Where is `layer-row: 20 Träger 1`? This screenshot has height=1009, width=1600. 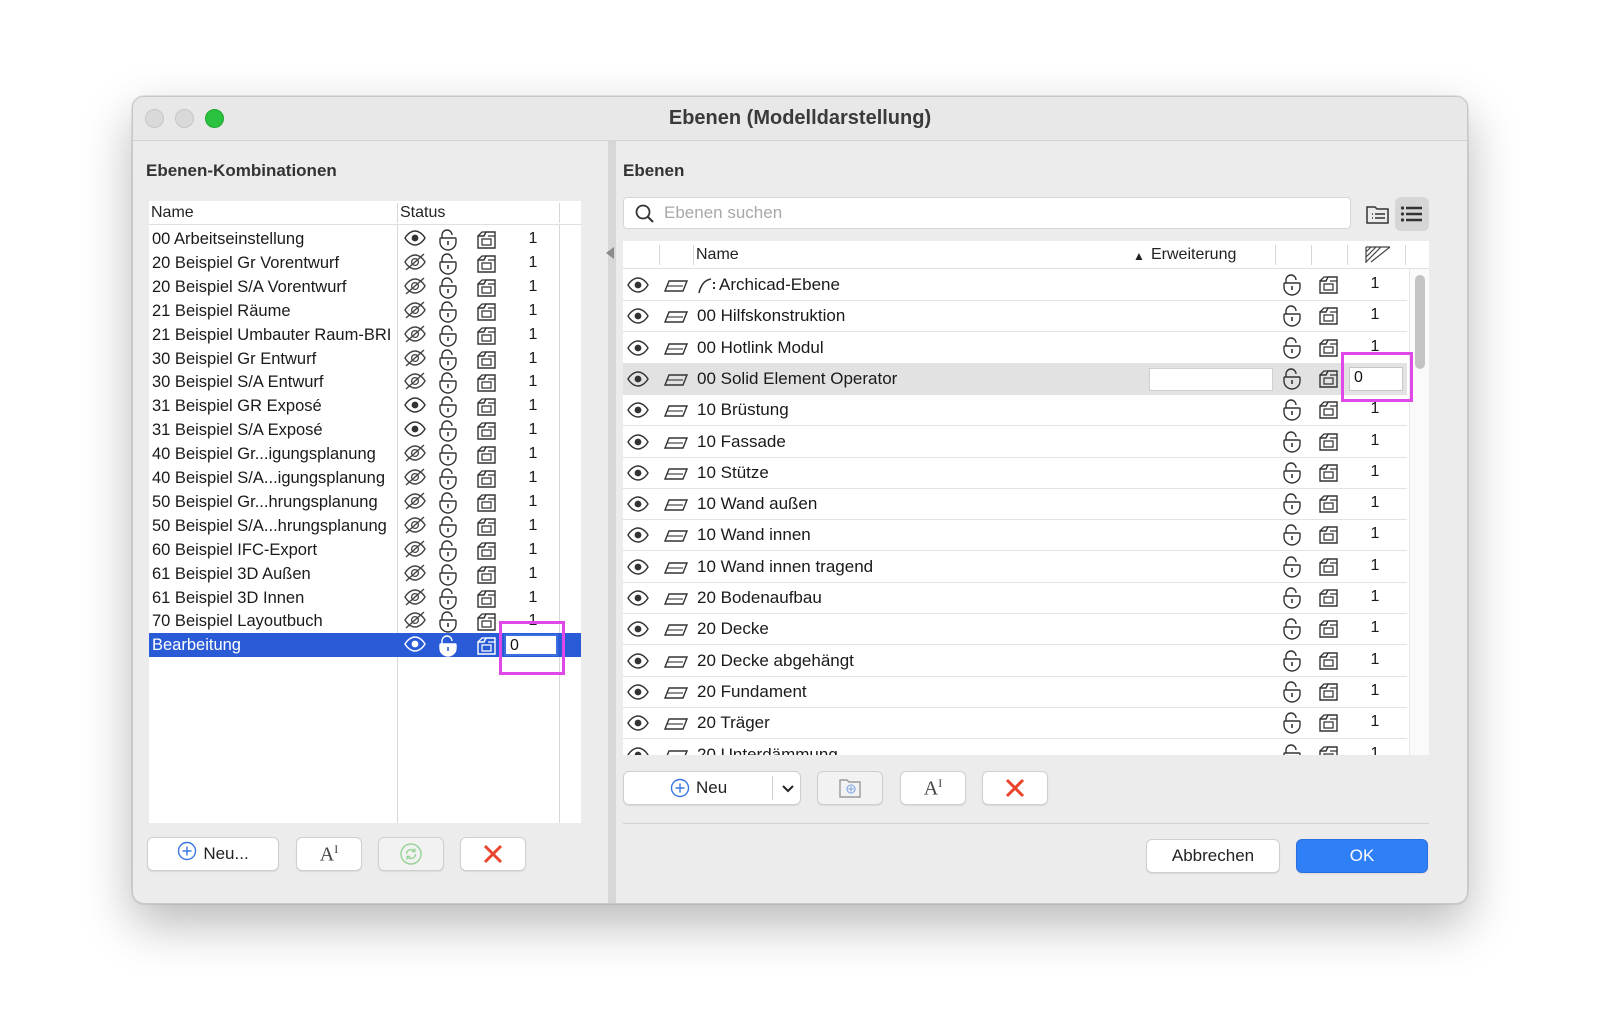 layer-row: 20 Träger 1 is located at coordinates (1015, 724).